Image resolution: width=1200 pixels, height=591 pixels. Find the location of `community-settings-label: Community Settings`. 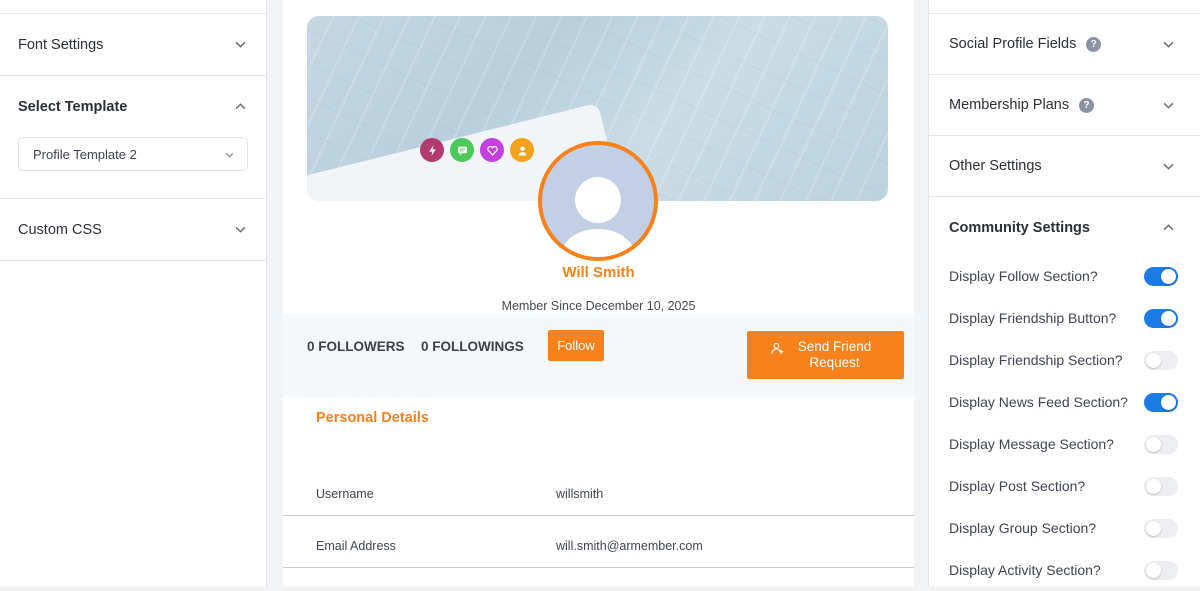

community-settings-label: Community Settings is located at coordinates (1019, 227).